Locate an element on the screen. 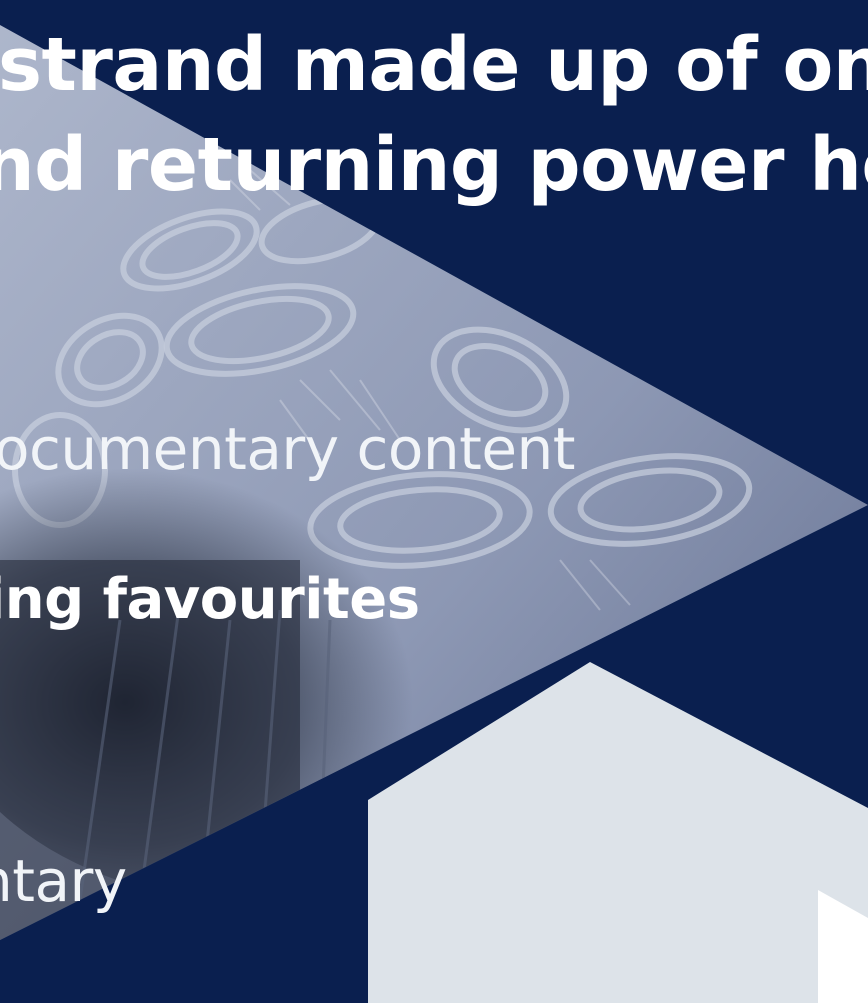  item-favourites: ing favourites is located at coordinates (210, 599).